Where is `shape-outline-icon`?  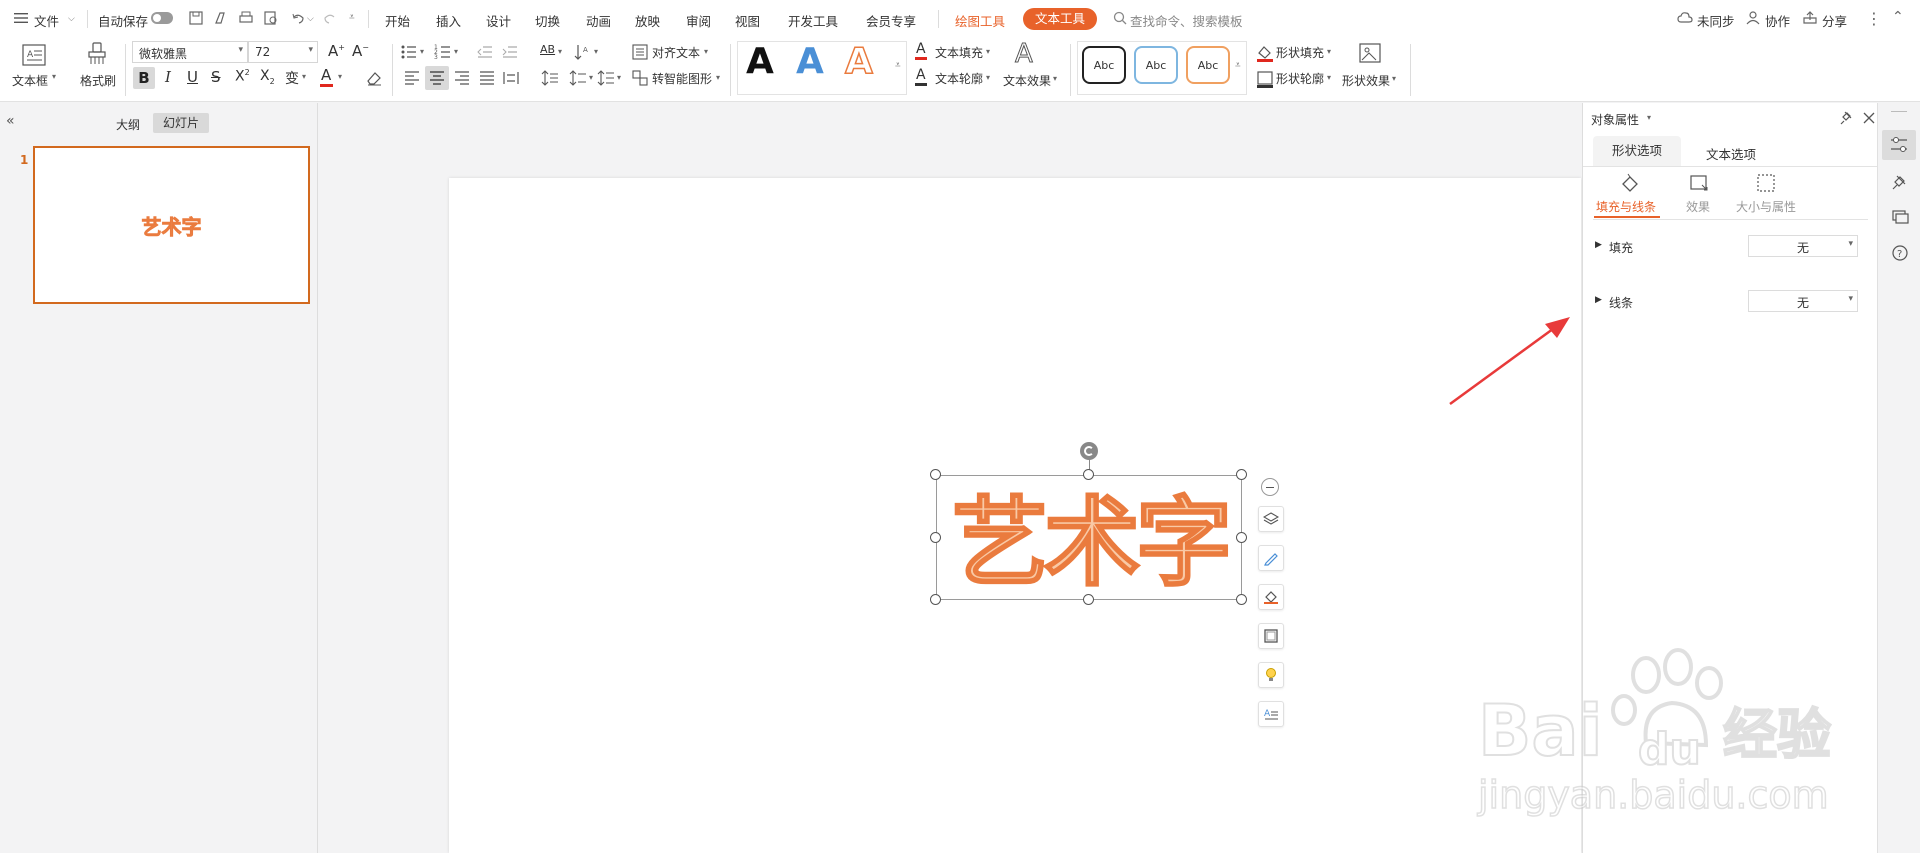 shape-outline-icon is located at coordinates (1265, 79).